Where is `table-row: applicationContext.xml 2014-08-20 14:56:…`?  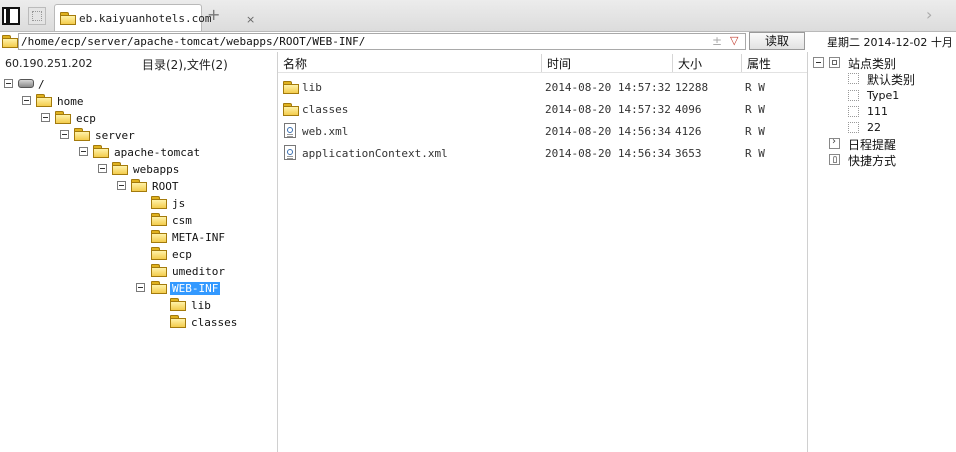
table-row: applicationContext.xml 2014-08-20 14:56:… is located at coordinates (543, 153).